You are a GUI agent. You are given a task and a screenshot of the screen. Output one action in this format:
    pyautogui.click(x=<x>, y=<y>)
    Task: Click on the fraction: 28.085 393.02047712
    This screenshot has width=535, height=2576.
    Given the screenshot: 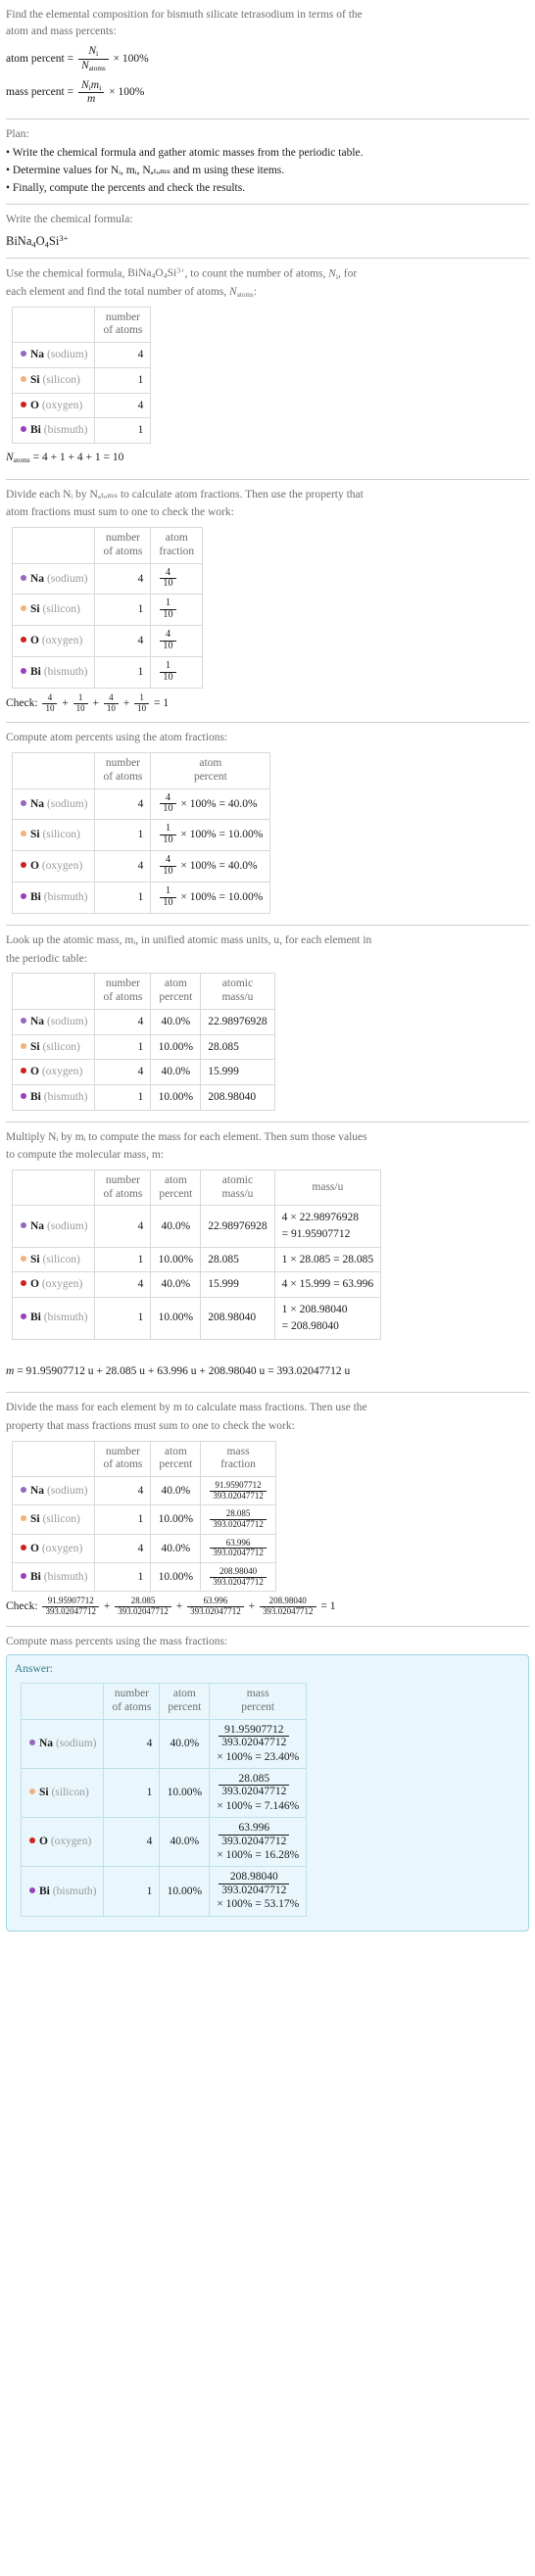 What is the action you would take?
    pyautogui.click(x=254, y=1785)
    